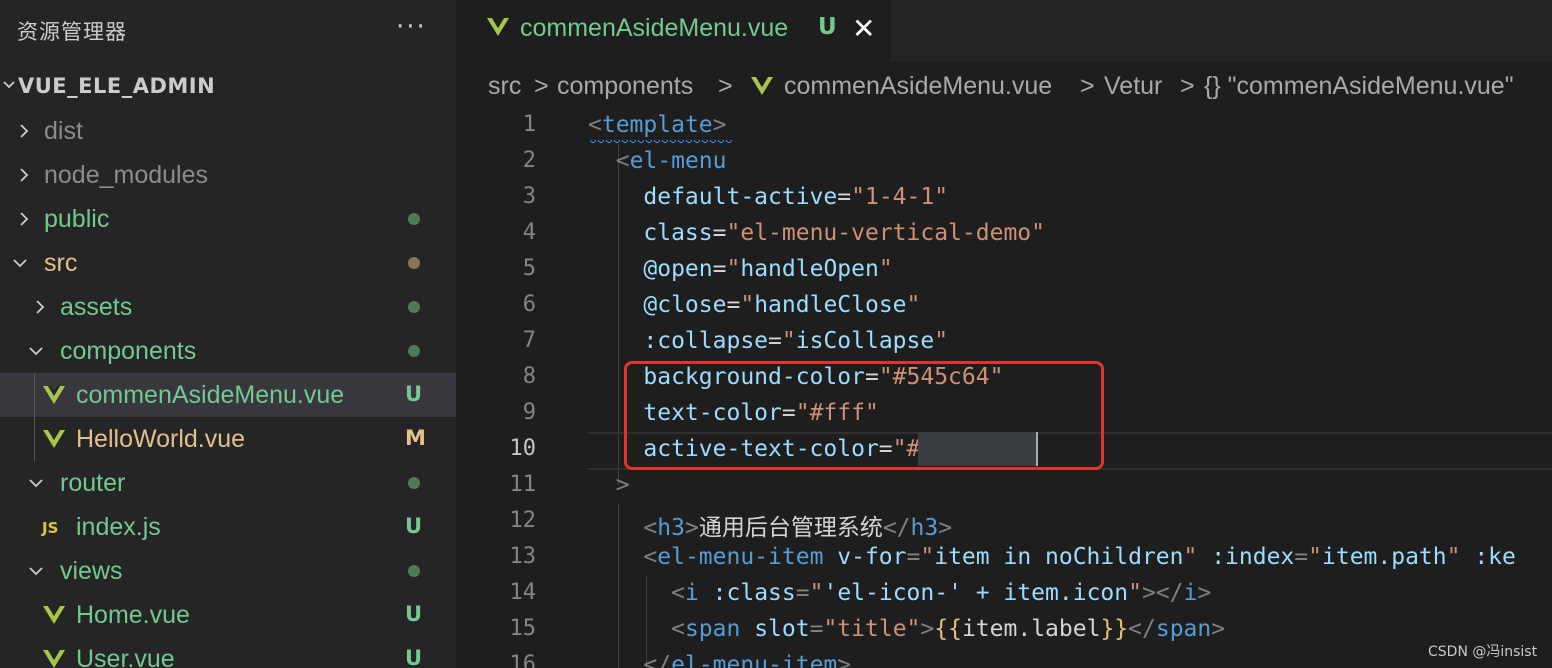 Image resolution: width=1552 pixels, height=668 pixels. Describe the element at coordinates (625, 86) in the screenshot. I see `breadcrumb-components: components` at that location.